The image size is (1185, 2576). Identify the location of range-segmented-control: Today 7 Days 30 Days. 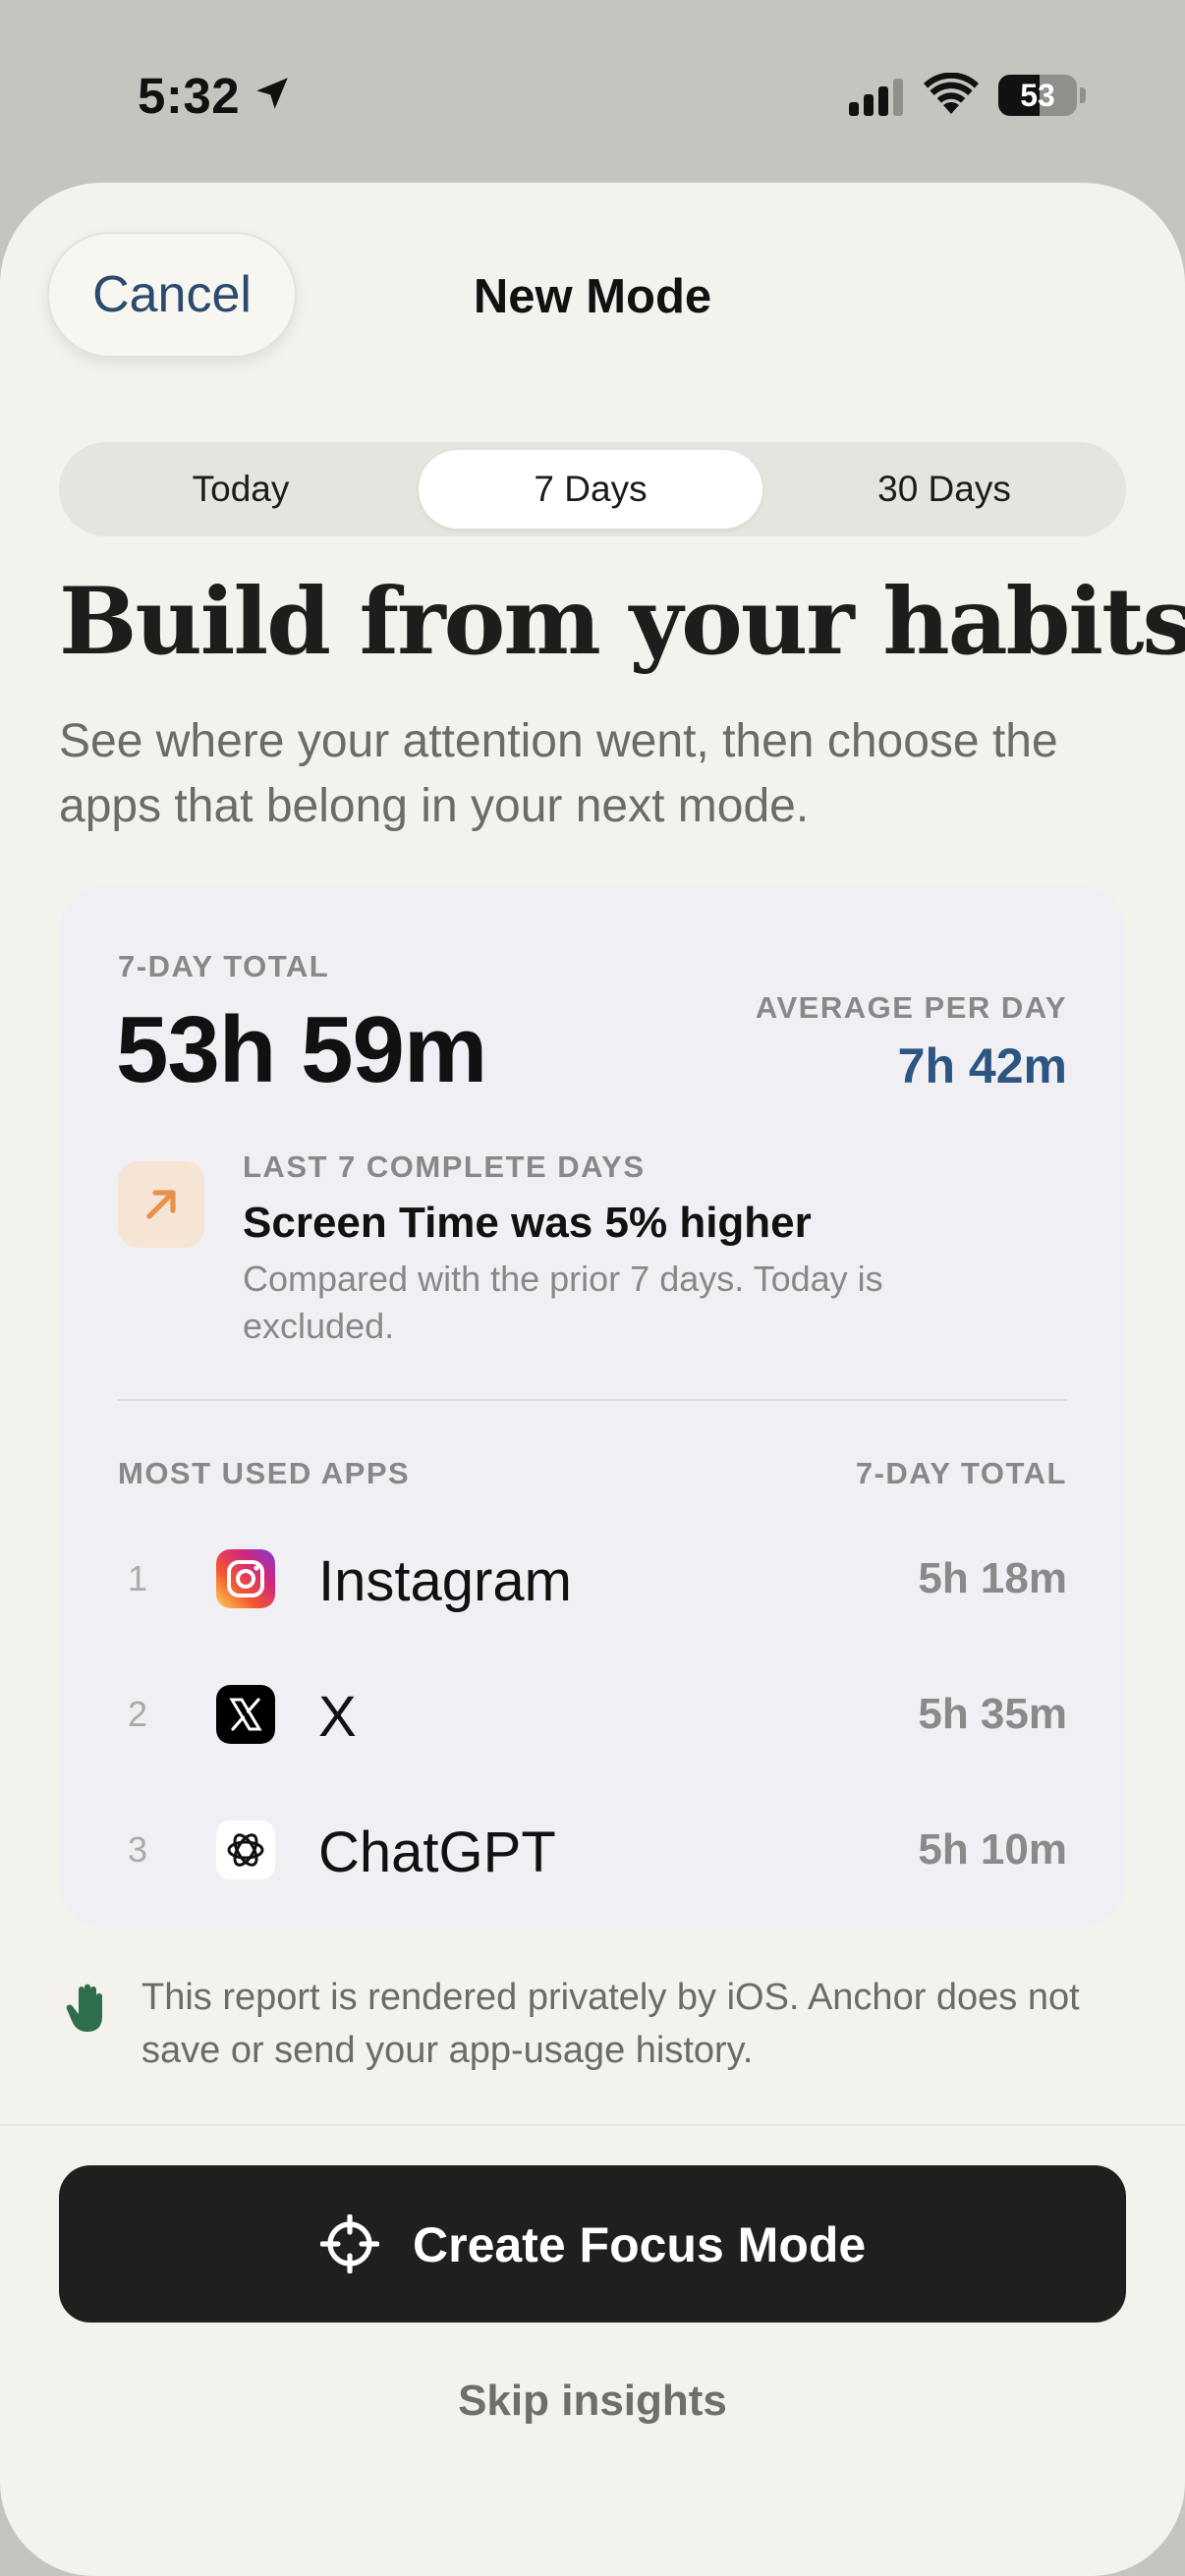
(592, 489).